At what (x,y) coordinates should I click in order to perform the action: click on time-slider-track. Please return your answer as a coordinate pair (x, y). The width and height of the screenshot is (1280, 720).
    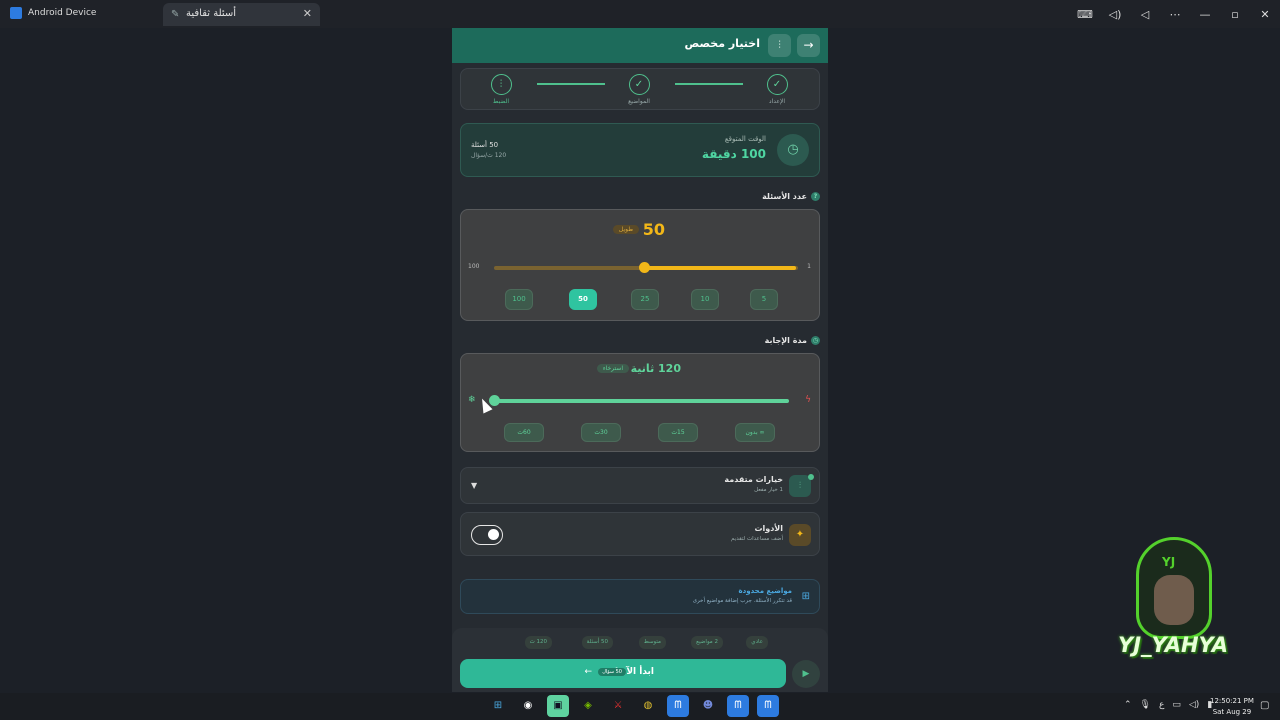
    Looking at the image, I should click on (641, 401).